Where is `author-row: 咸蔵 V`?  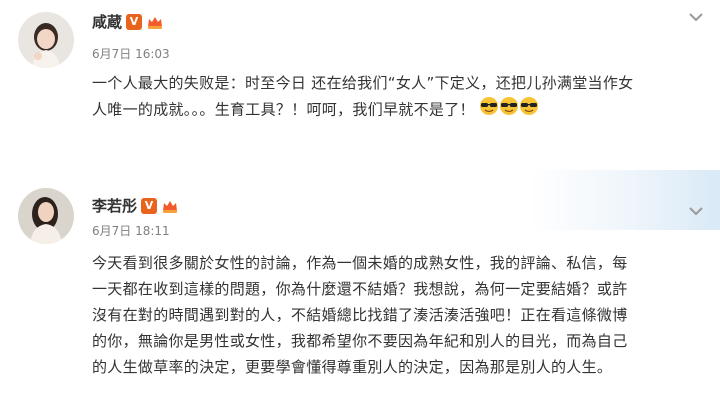 author-row: 咸蔵 V is located at coordinates (128, 22).